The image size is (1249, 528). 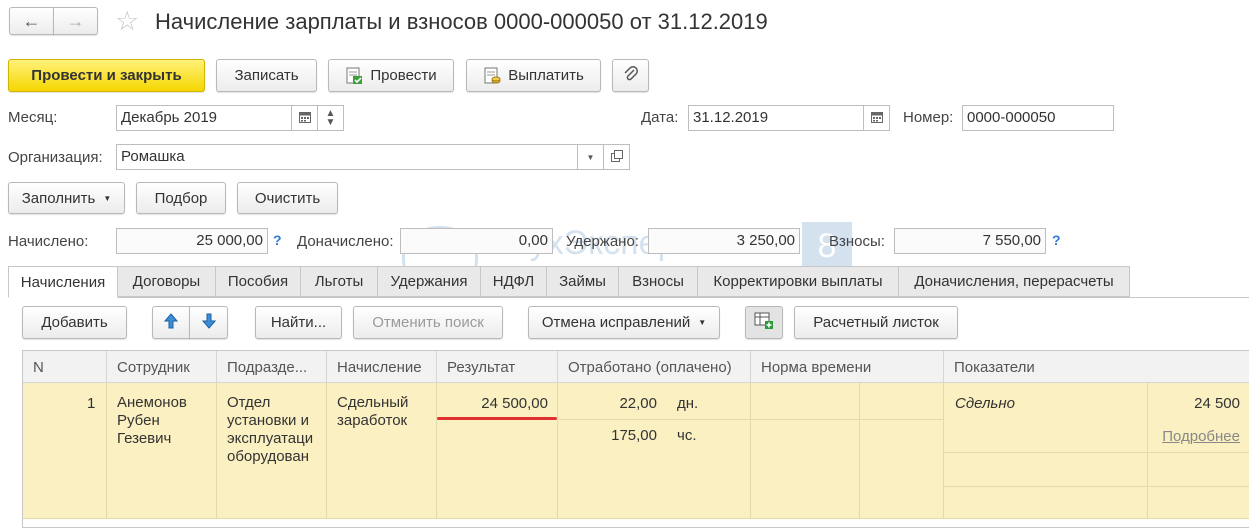 What do you see at coordinates (347, 157) in the screenshot?
I see `organization-field: Ромашка` at bounding box center [347, 157].